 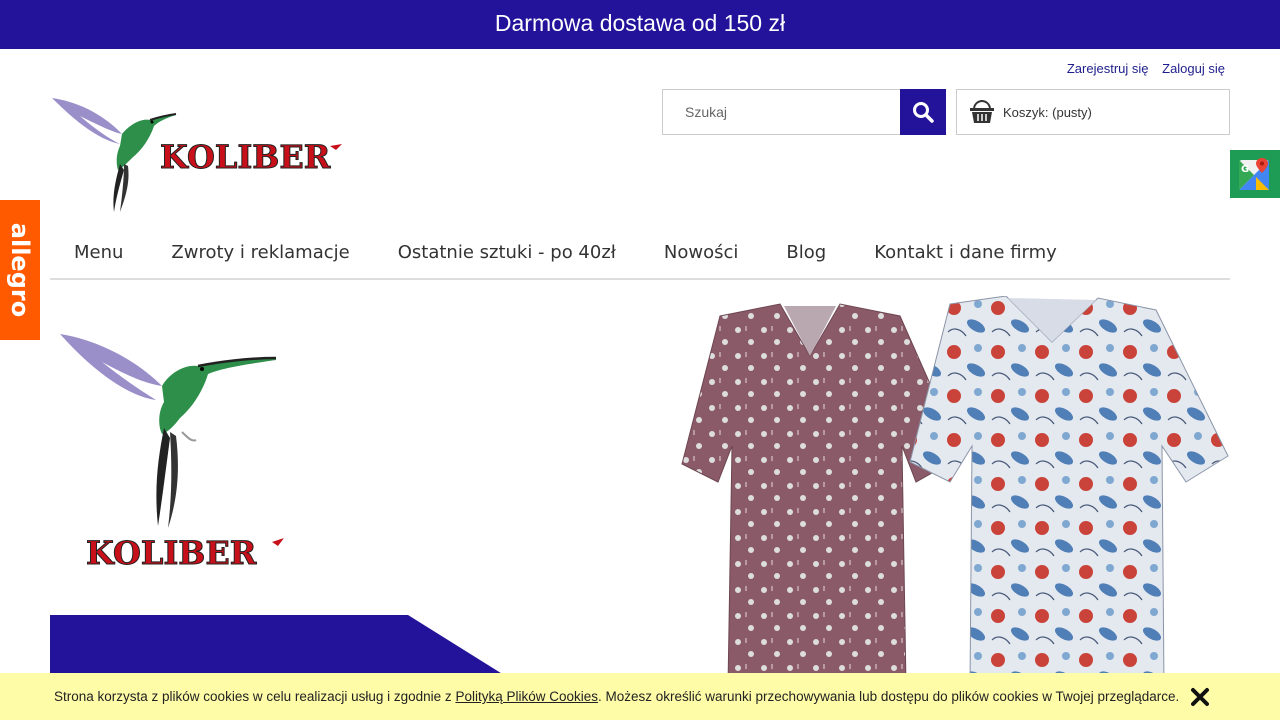 I want to click on hummingbird-logo-icon: KOLIBER, so click(x=197, y=155).